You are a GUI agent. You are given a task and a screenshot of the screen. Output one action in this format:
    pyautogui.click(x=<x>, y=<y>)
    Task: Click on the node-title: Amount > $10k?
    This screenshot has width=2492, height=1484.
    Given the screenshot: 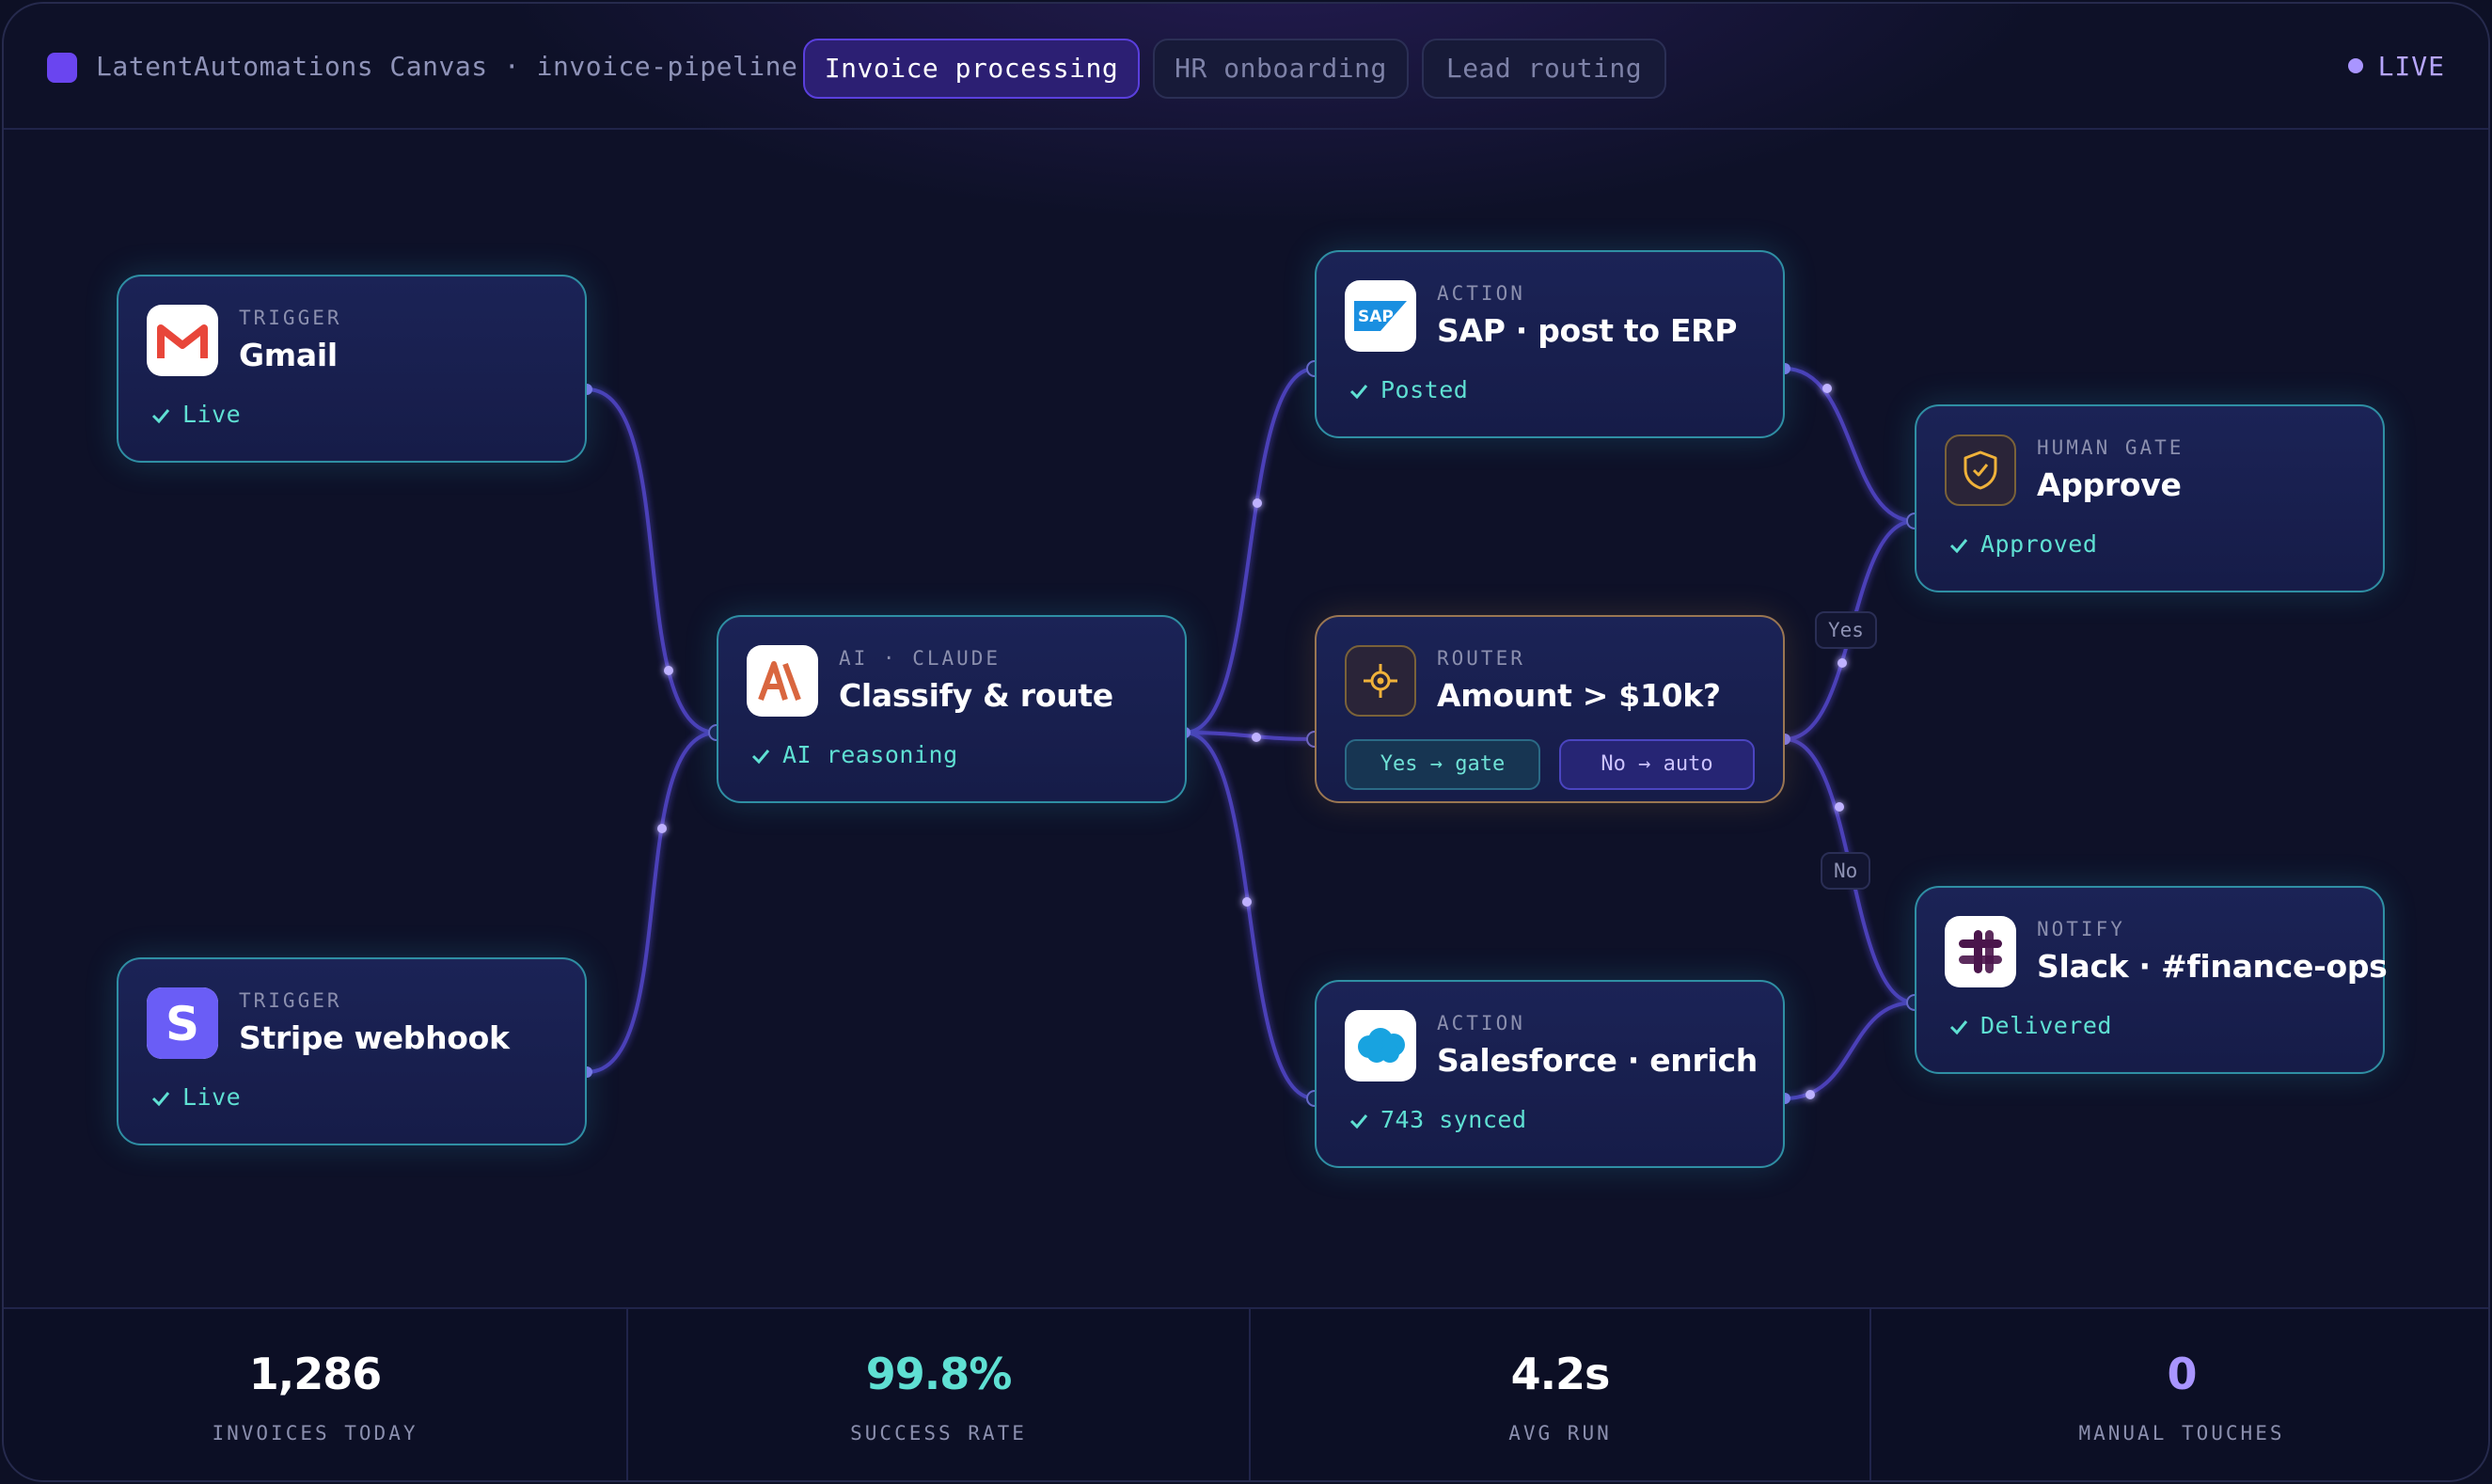 What is the action you would take?
    pyautogui.click(x=1579, y=695)
    